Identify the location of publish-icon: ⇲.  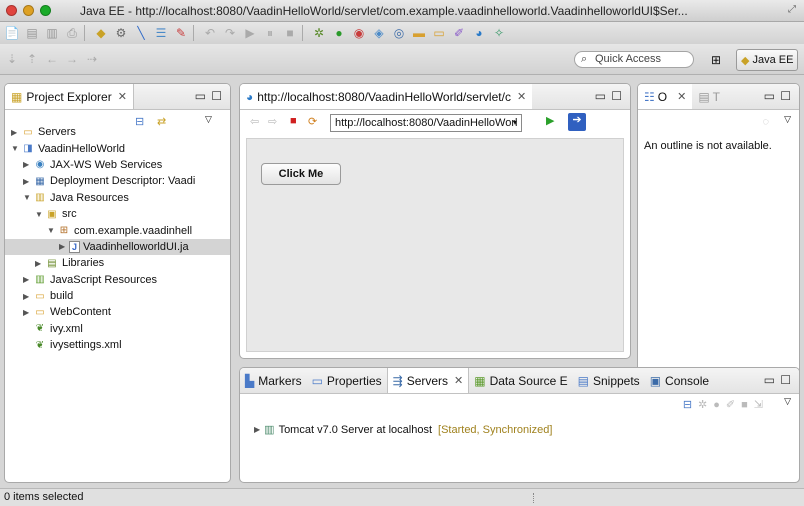
(761, 405).